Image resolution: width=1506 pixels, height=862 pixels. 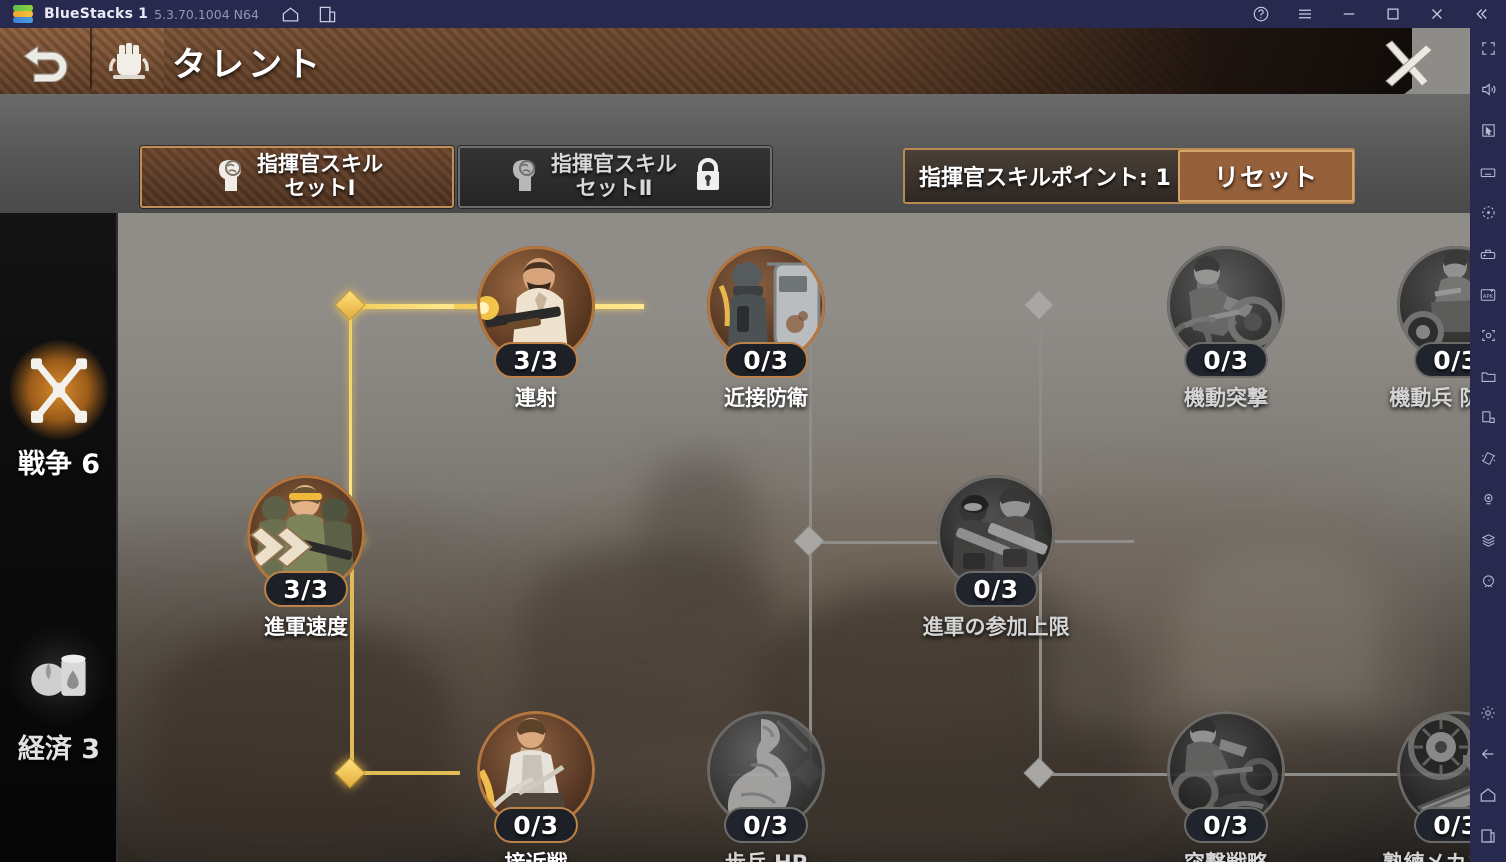 I want to click on close-icon, so click(x=1437, y=14).